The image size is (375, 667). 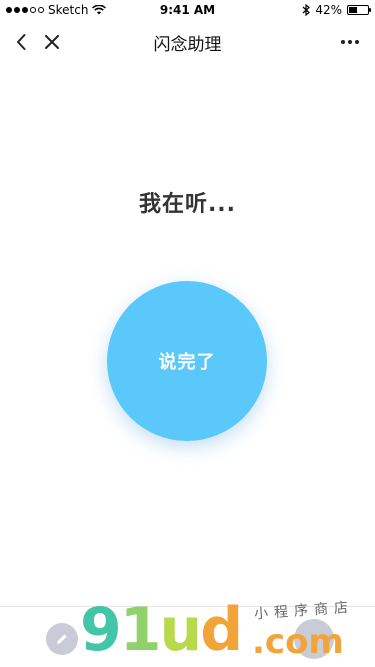 I want to click on edit-button, so click(x=62, y=639).